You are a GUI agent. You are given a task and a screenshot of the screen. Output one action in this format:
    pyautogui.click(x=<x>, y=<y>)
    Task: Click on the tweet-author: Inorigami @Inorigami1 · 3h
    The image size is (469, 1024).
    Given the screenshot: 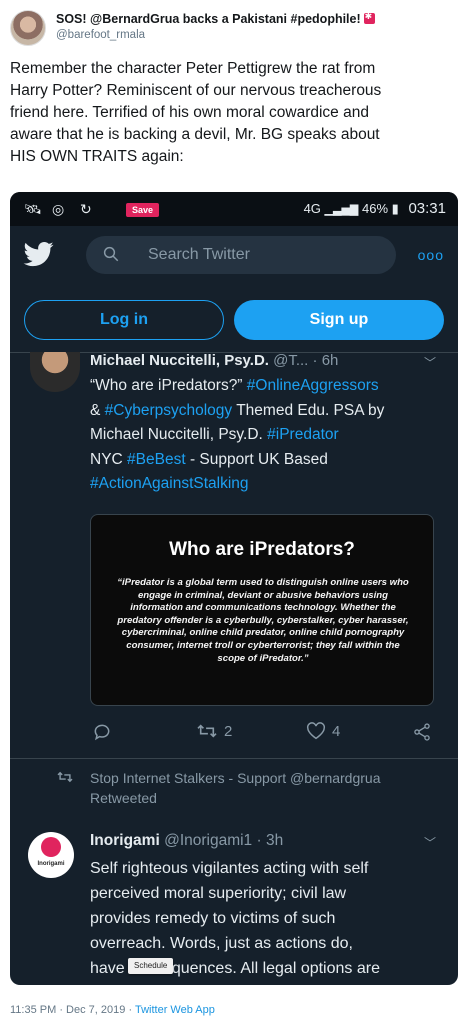 What is the action you would take?
    pyautogui.click(x=186, y=841)
    